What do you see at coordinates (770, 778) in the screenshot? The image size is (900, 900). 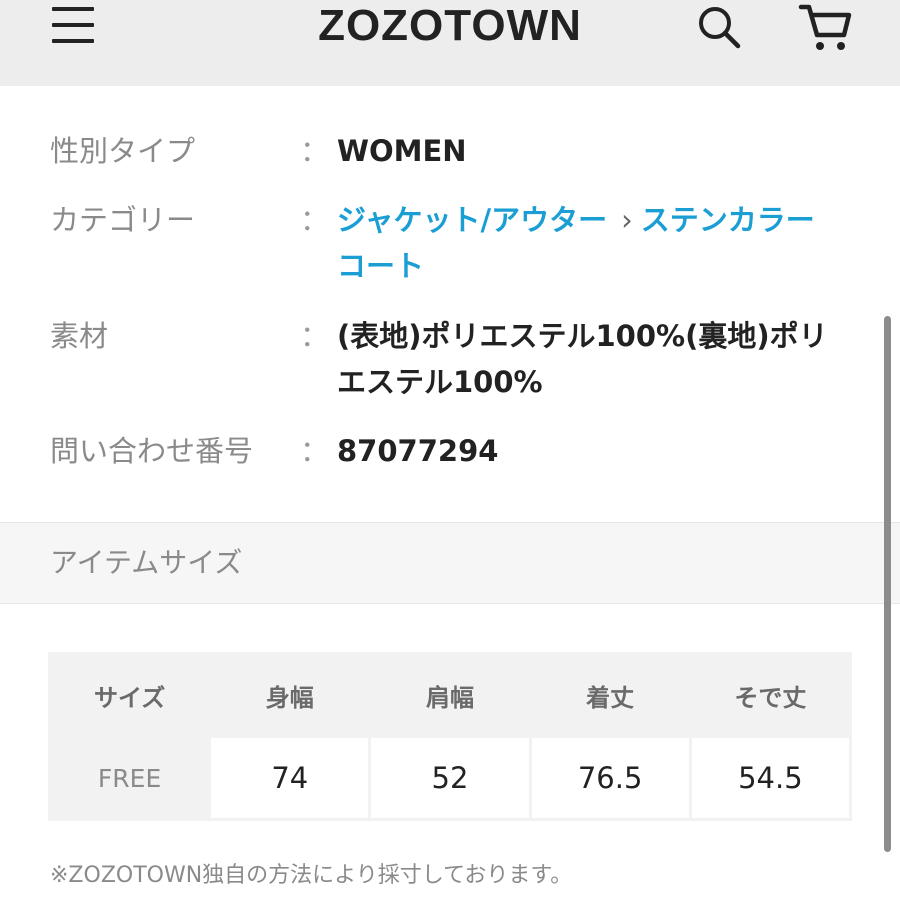 I see `size-value-cell: 54.5` at bounding box center [770, 778].